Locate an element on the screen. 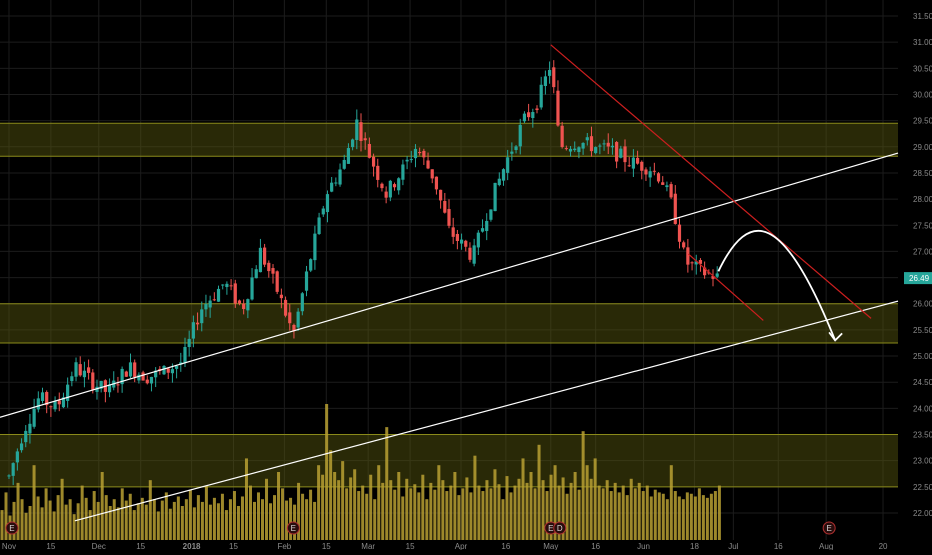 The width and height of the screenshot is (932, 555). y-tick-label: 22.50 is located at coordinates (922, 487).